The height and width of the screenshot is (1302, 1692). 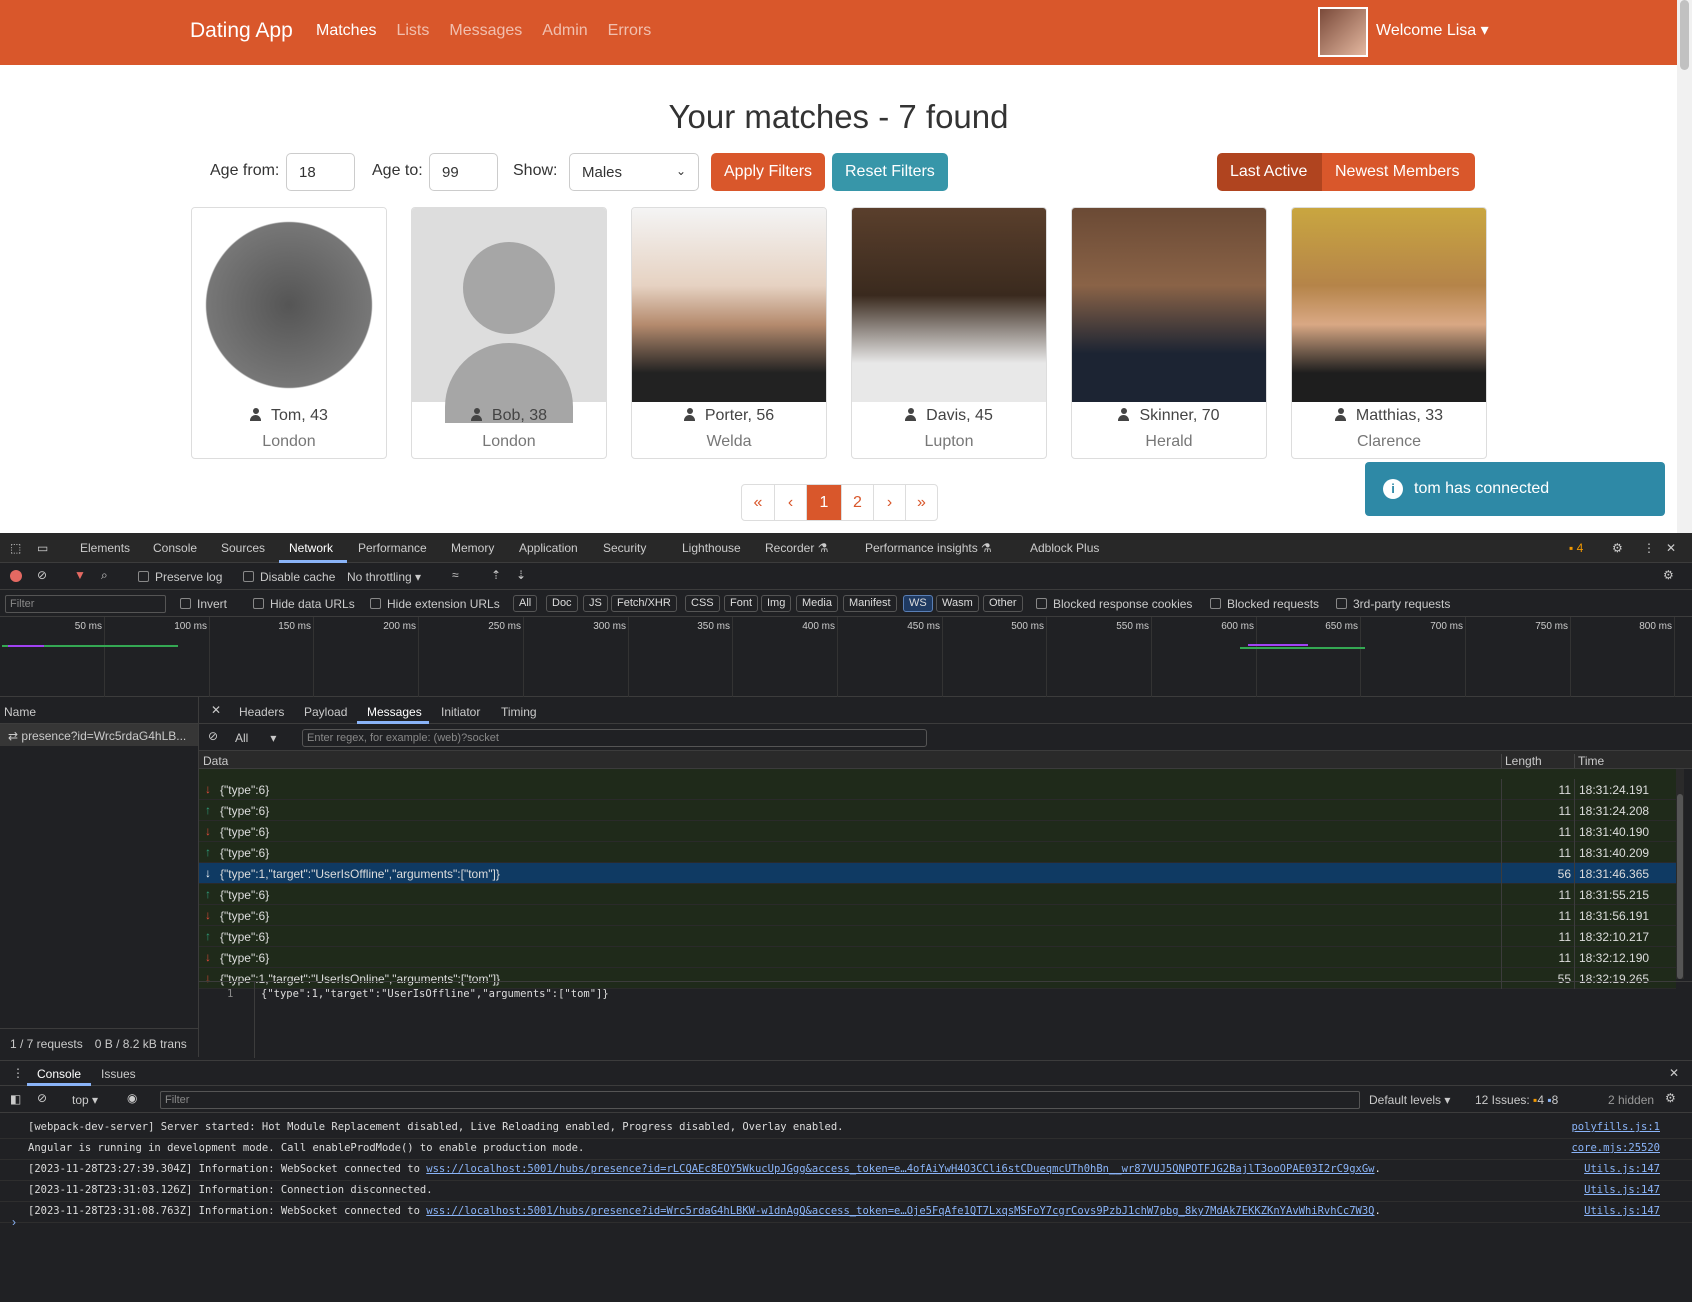 What do you see at coordinates (14, 1222) in the screenshot?
I see `prompt-icon: ›` at bounding box center [14, 1222].